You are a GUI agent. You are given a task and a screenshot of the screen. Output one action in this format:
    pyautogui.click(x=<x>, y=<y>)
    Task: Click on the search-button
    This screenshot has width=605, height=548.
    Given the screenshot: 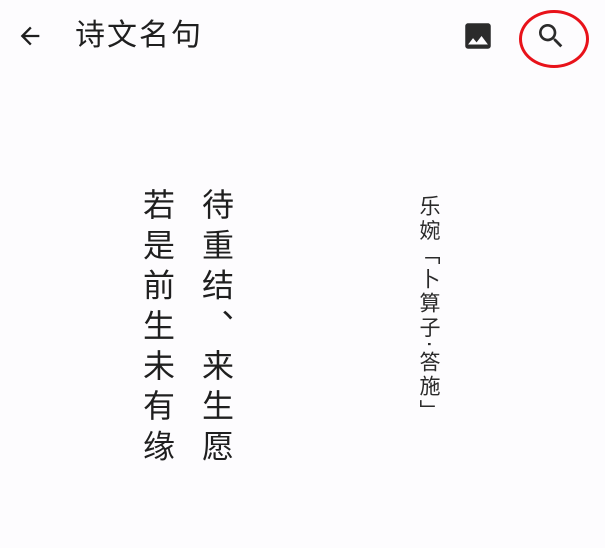 What is the action you would take?
    pyautogui.click(x=551, y=36)
    